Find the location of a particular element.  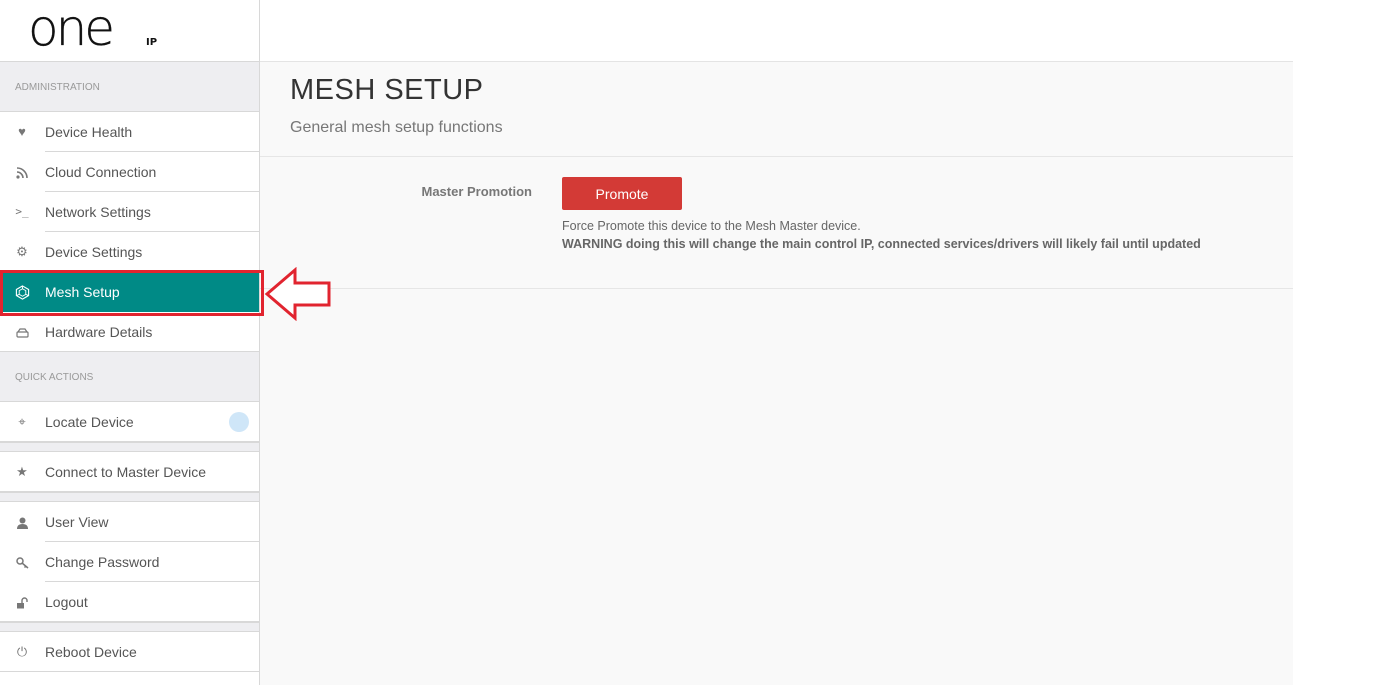

sidebar-item-change-password: Change Password is located at coordinates (129, 562).